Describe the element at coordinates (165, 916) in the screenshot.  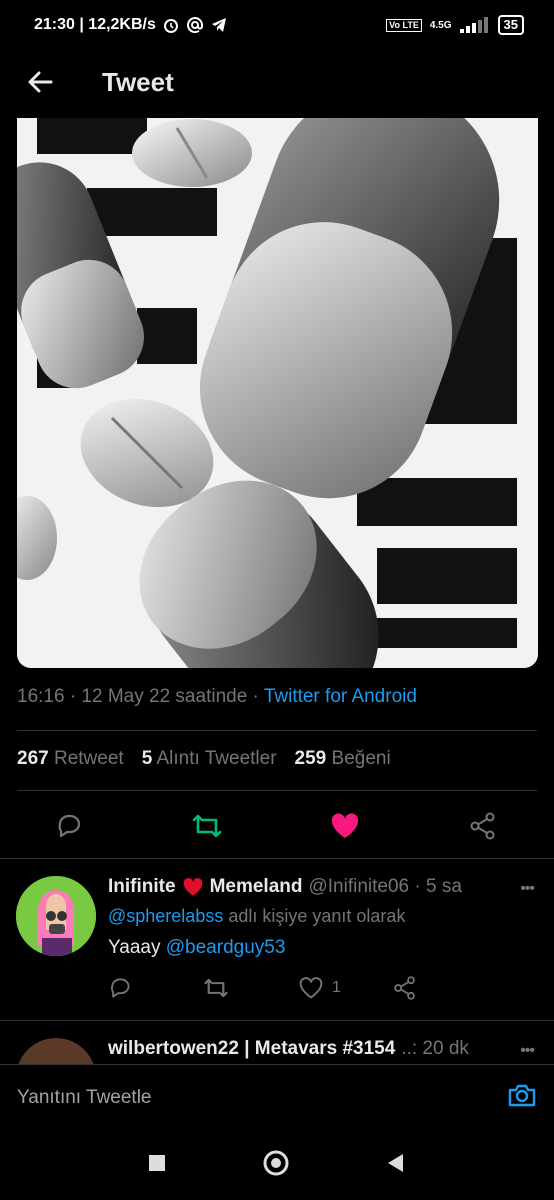
I see `replying-to-link: @spherelabss` at that location.